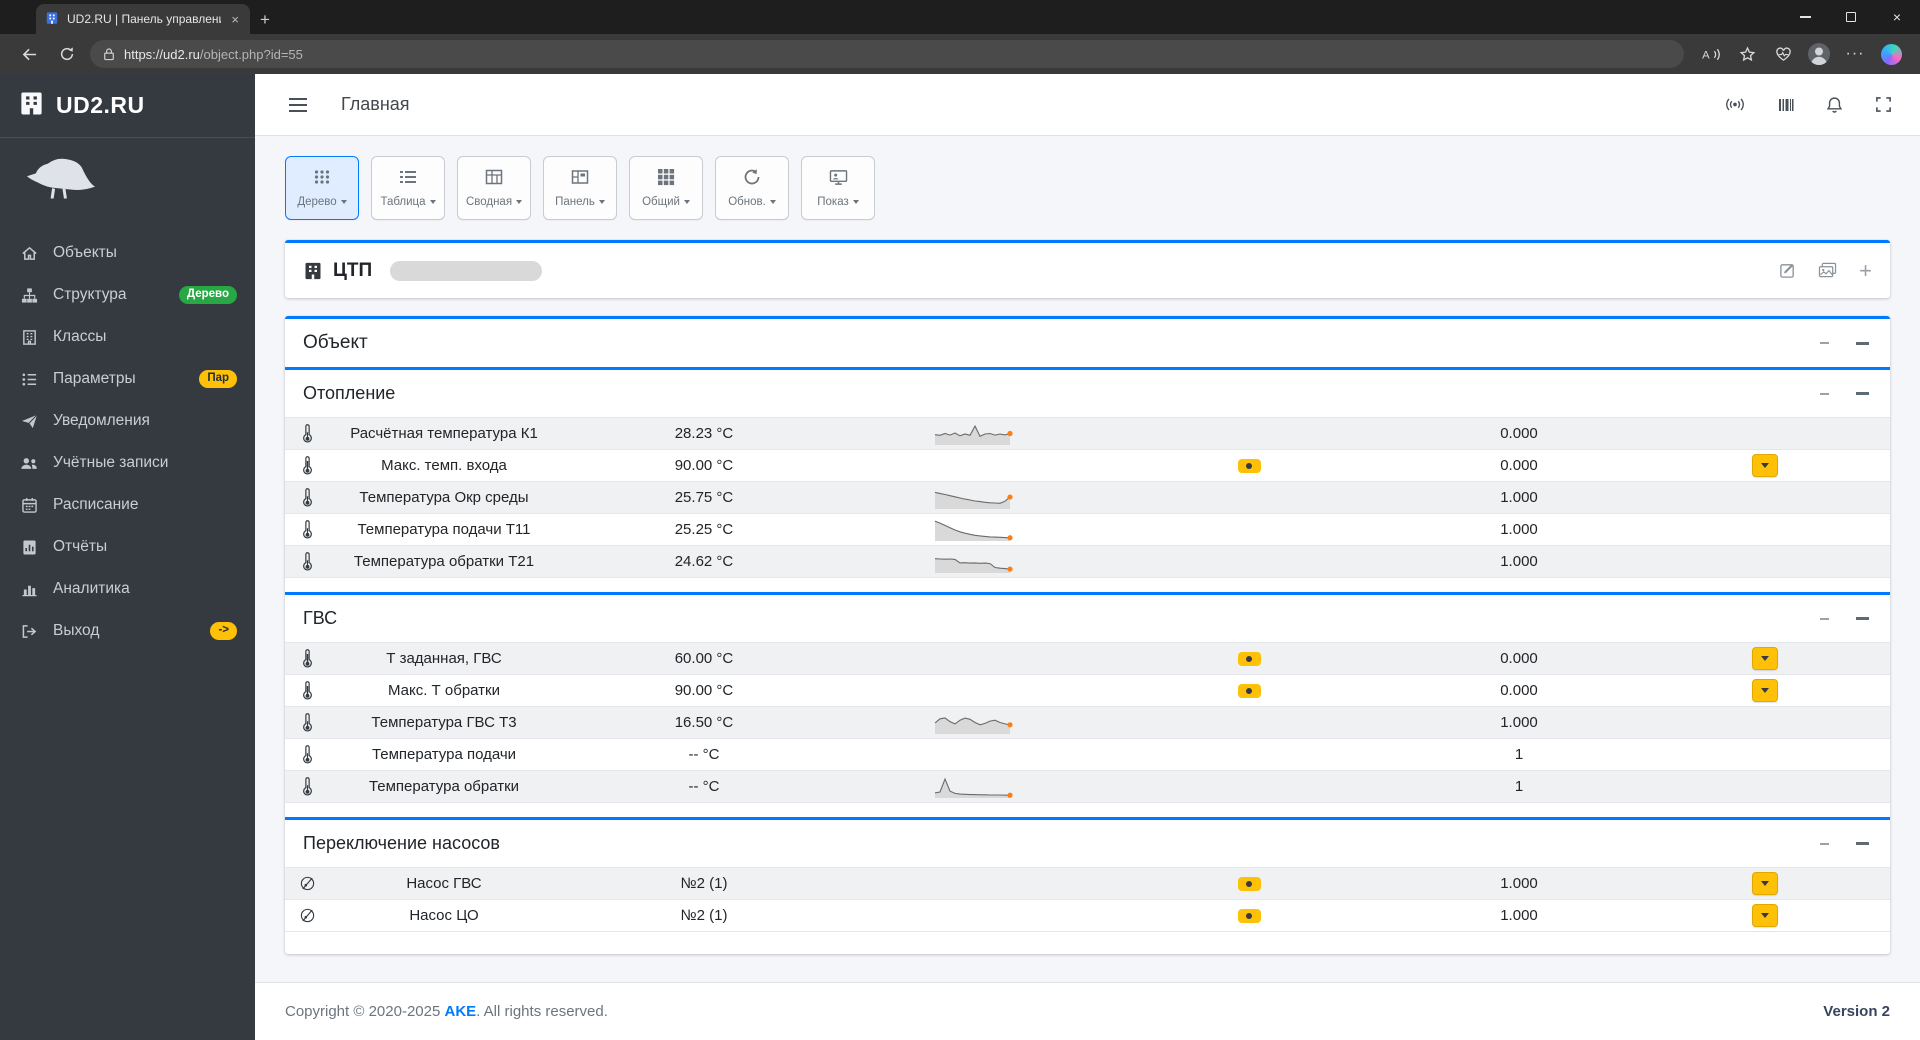 Image resolution: width=1920 pixels, height=1040 pixels. Describe the element at coordinates (1897, 17) in the screenshot. I see `window-close-button: ×` at that location.